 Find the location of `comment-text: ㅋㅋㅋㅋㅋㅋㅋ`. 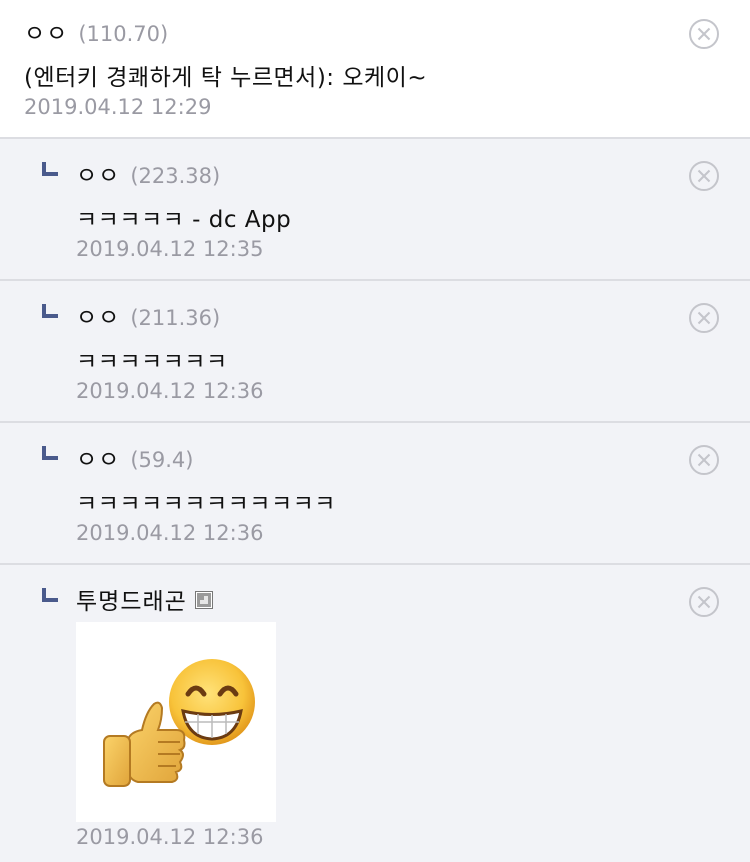

comment-text: ㅋㅋㅋㅋㅋㅋㅋ is located at coordinates (152, 362).